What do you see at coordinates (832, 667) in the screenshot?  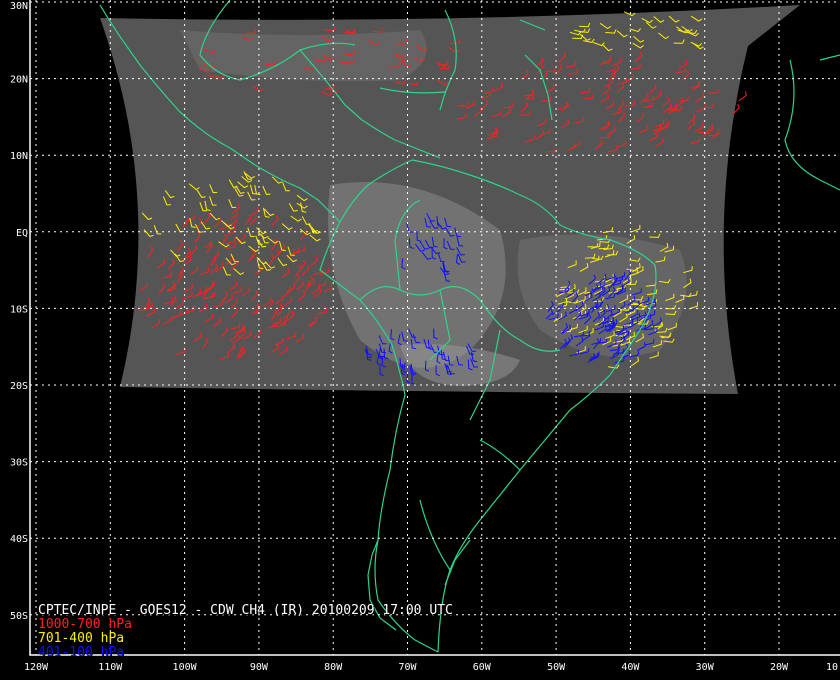 I see `lon-label: 10` at bounding box center [832, 667].